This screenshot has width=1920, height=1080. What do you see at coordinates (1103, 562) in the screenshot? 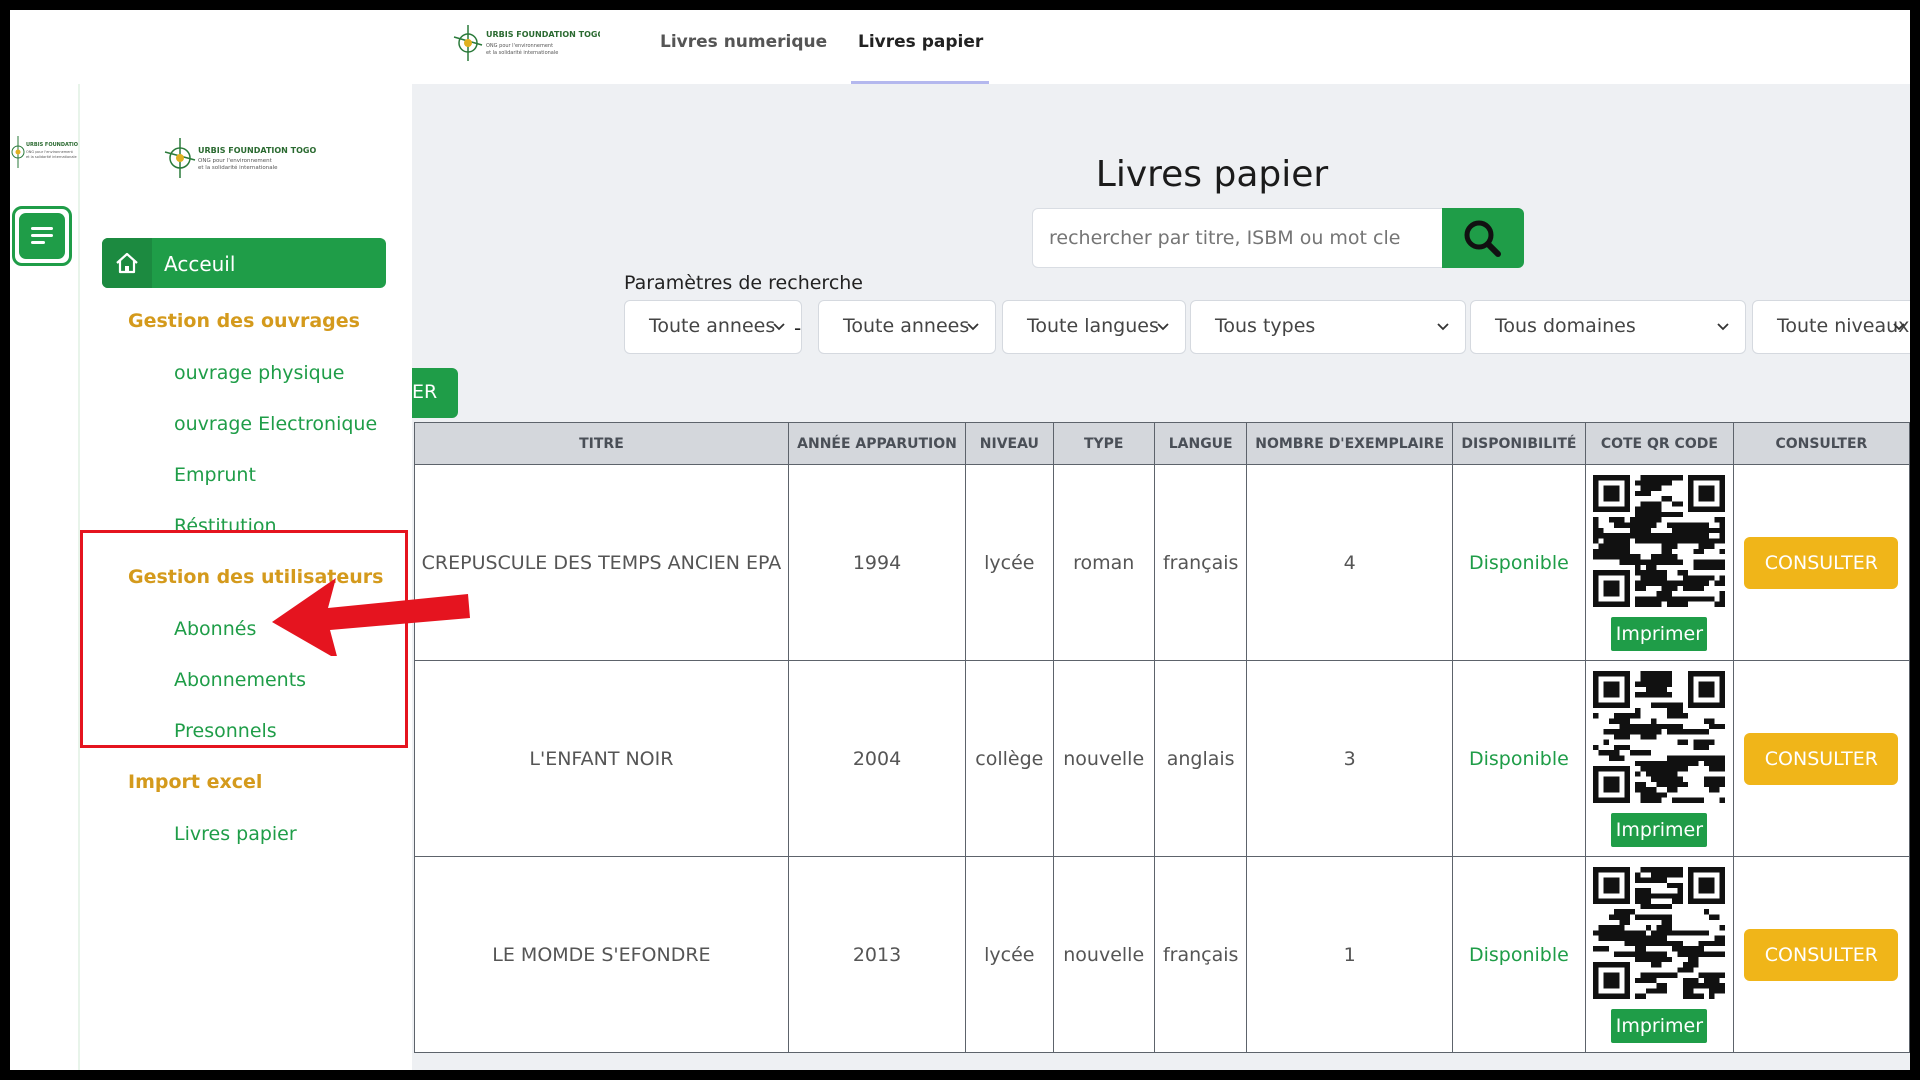
I see `cell-type: roman` at bounding box center [1103, 562].